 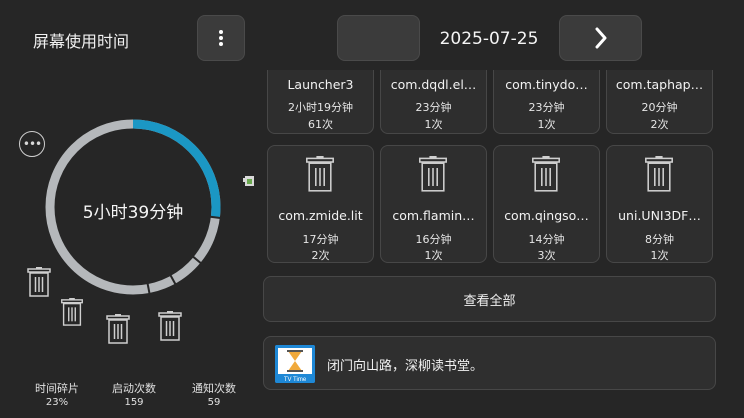 I want to click on previous-day-button, so click(x=378, y=38).